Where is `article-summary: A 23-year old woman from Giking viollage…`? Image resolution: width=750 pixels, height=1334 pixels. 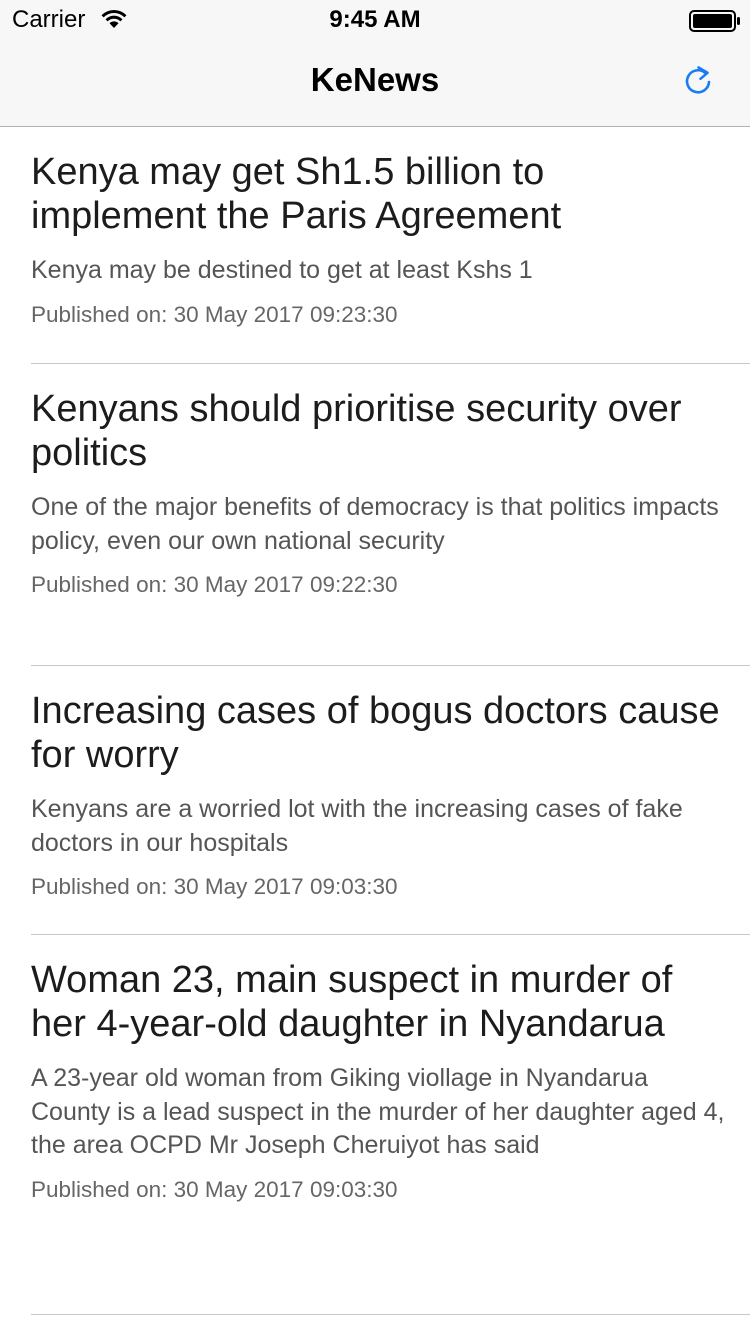
article-summary: A 23-year old woman from Giking viollage… is located at coordinates (378, 1111).